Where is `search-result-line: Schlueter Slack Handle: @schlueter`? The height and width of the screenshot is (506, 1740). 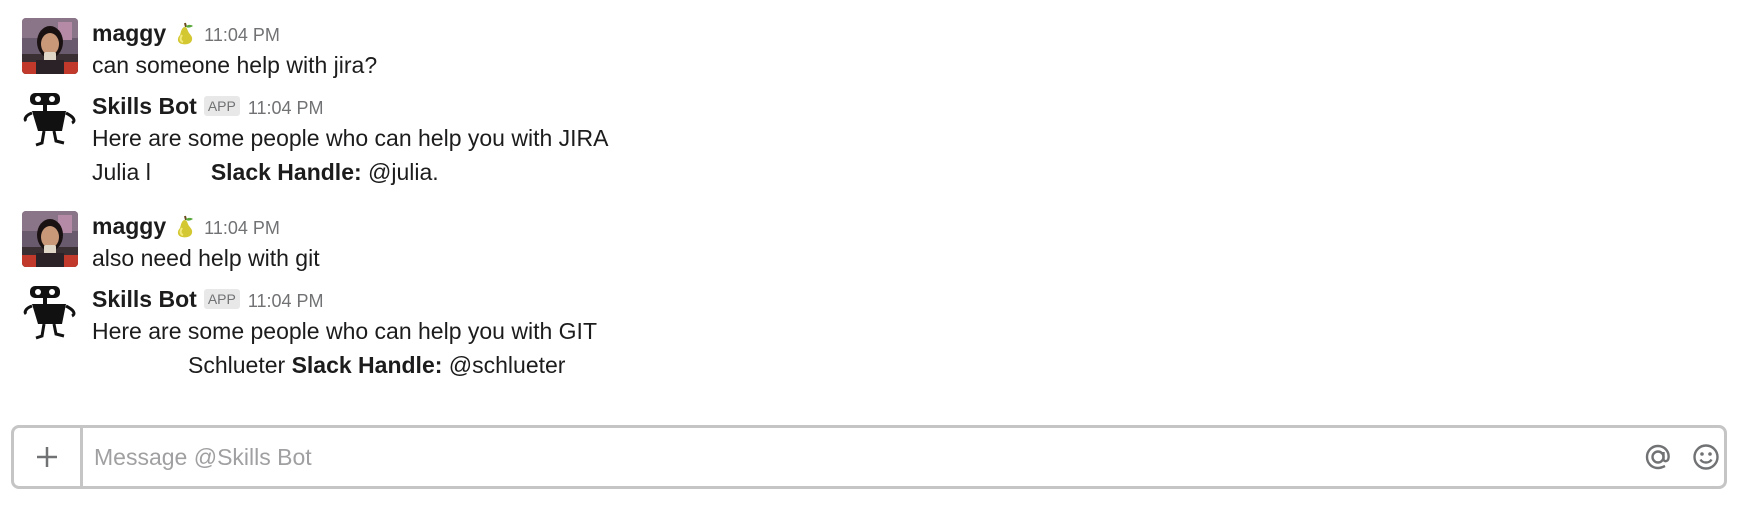
search-result-line: Schlueter Slack Handle: @schlueter is located at coordinates (902, 365).